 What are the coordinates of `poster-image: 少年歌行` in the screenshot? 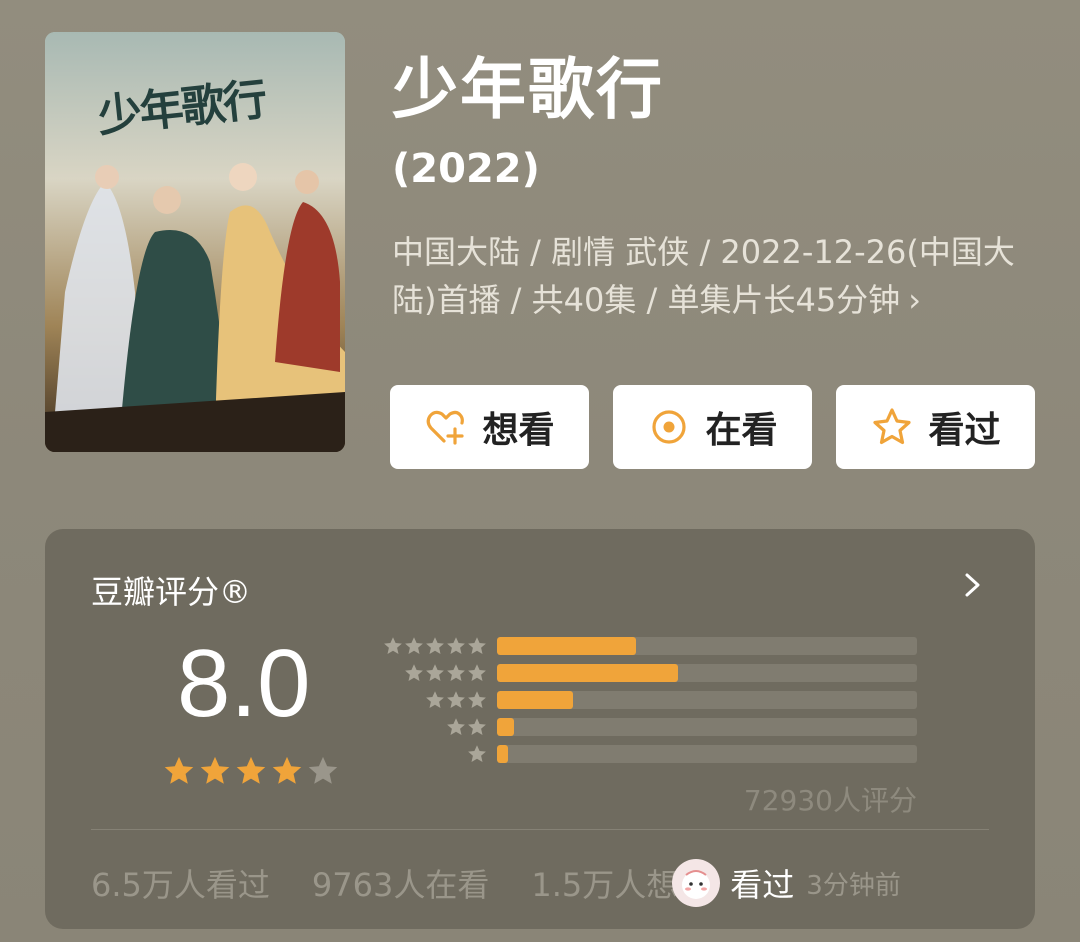 It's located at (195, 242).